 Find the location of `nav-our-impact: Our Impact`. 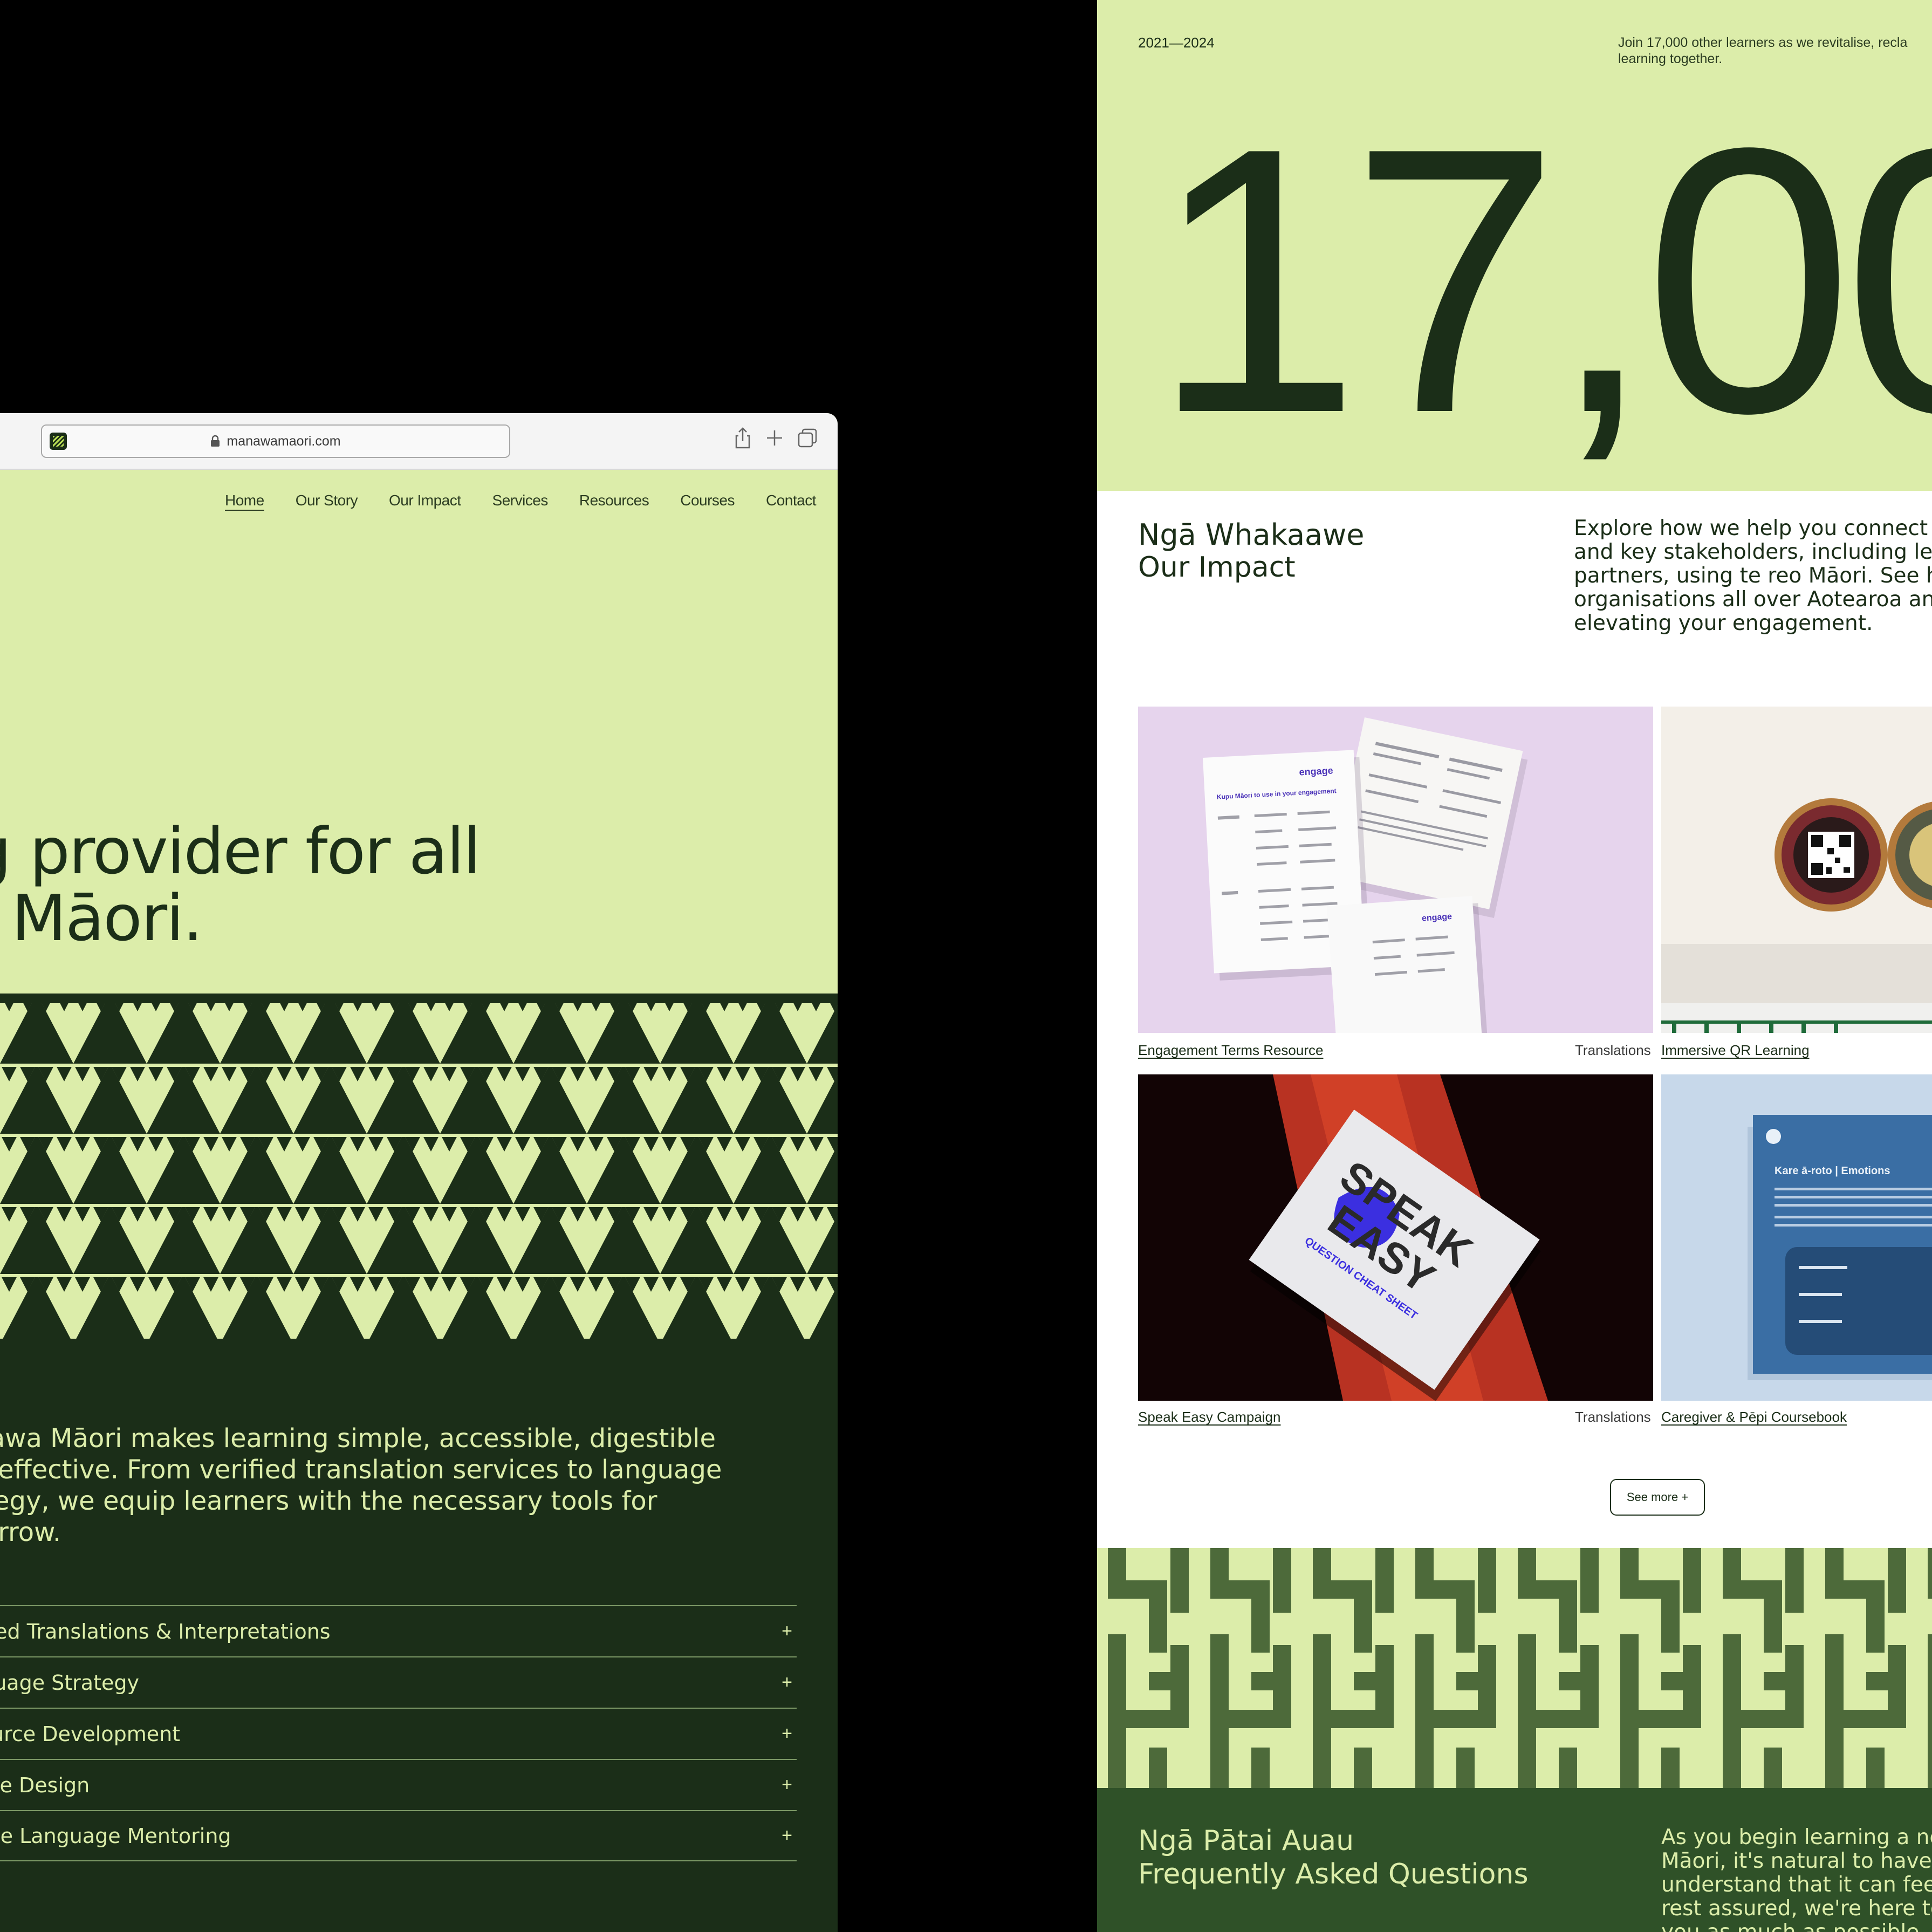

nav-our-impact: Our Impact is located at coordinates (425, 500).